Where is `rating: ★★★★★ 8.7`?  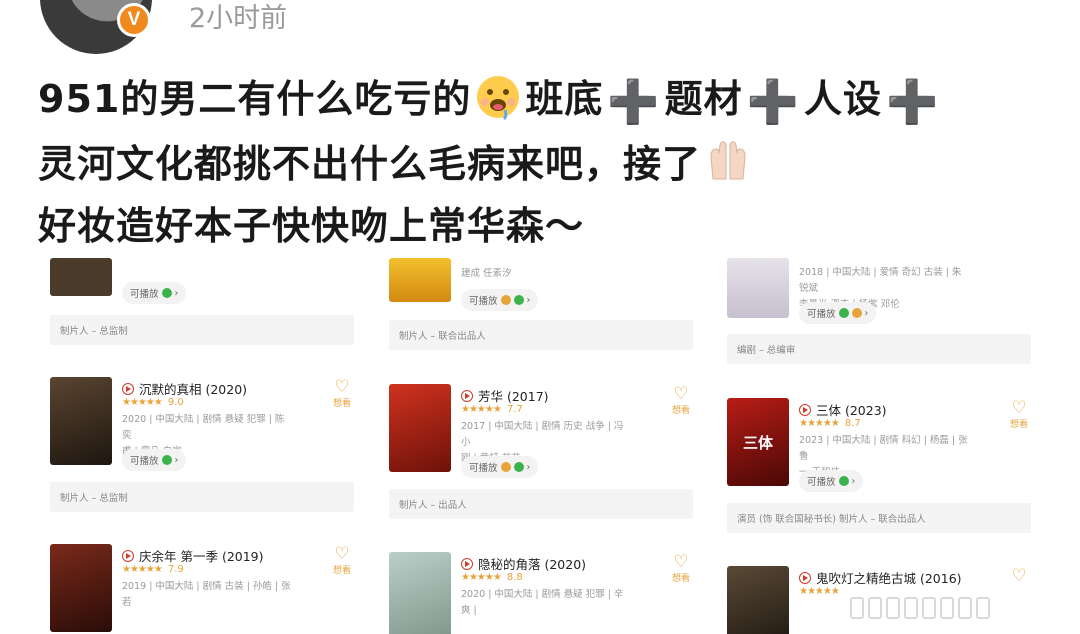 rating: ★★★★★ 8.7 is located at coordinates (830, 423).